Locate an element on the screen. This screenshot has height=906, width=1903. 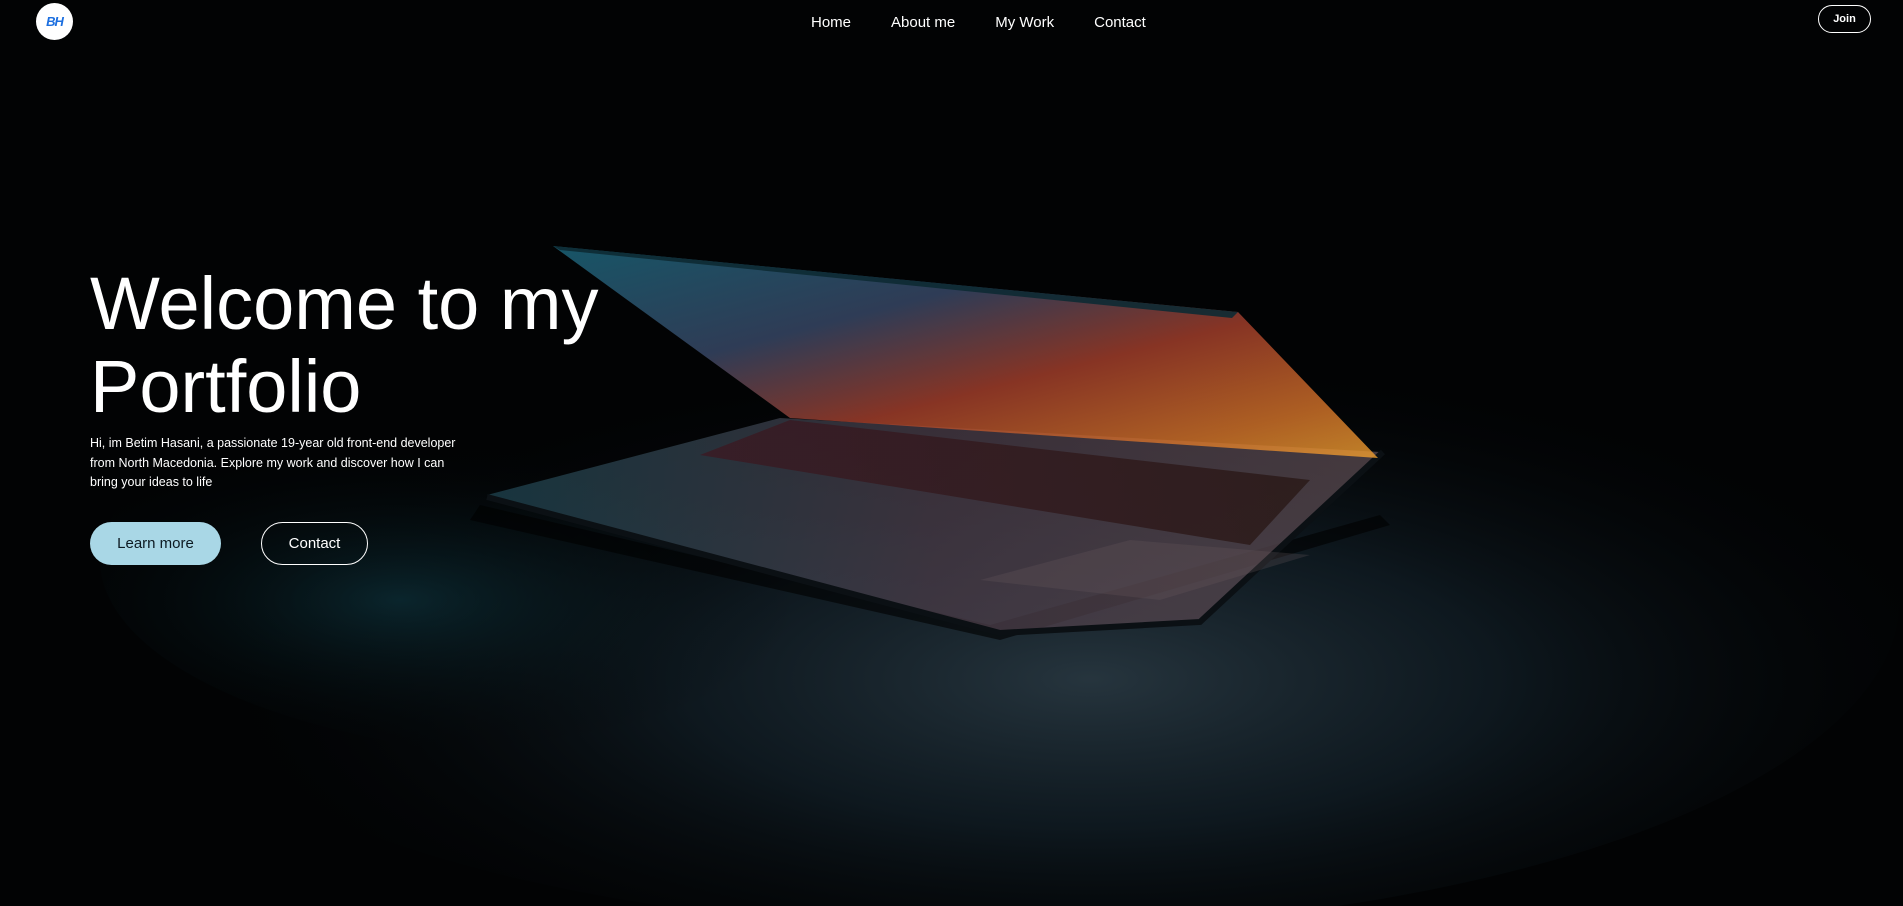
navbar: BH Home About me My Work Contact Join is located at coordinates (951, 22).